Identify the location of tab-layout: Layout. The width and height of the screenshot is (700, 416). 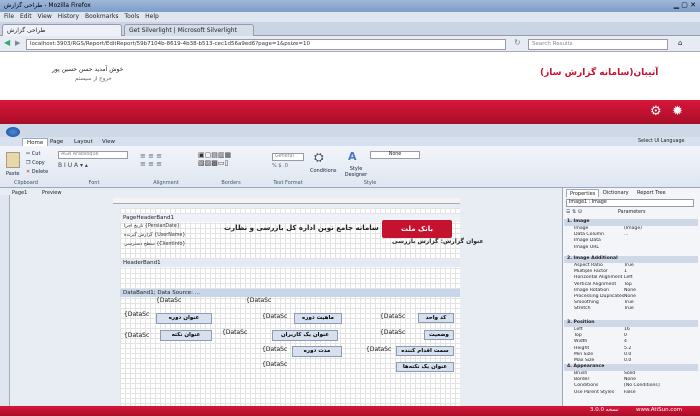
(83, 142).